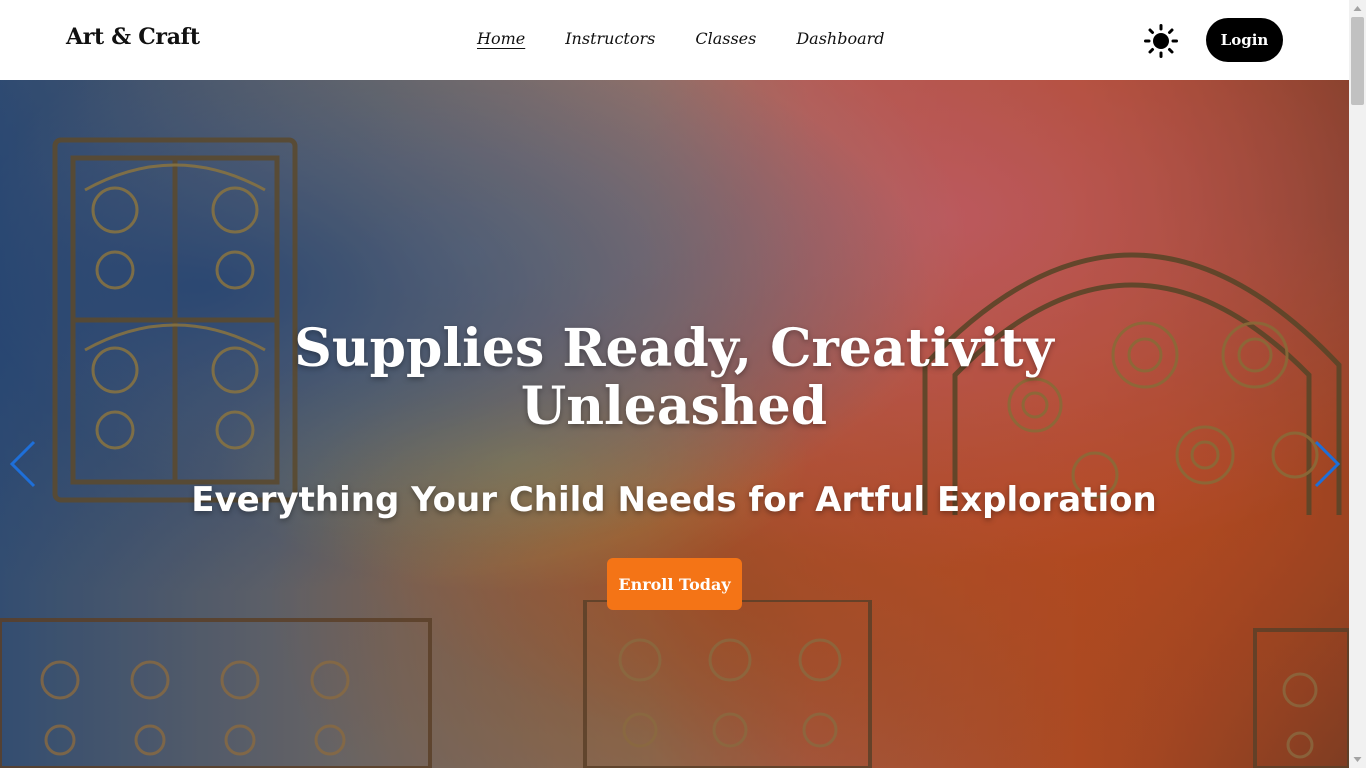 This screenshot has width=1366, height=768. Describe the element at coordinates (1357, 8) in the screenshot. I see `scroll-up-arrow-icon` at that location.